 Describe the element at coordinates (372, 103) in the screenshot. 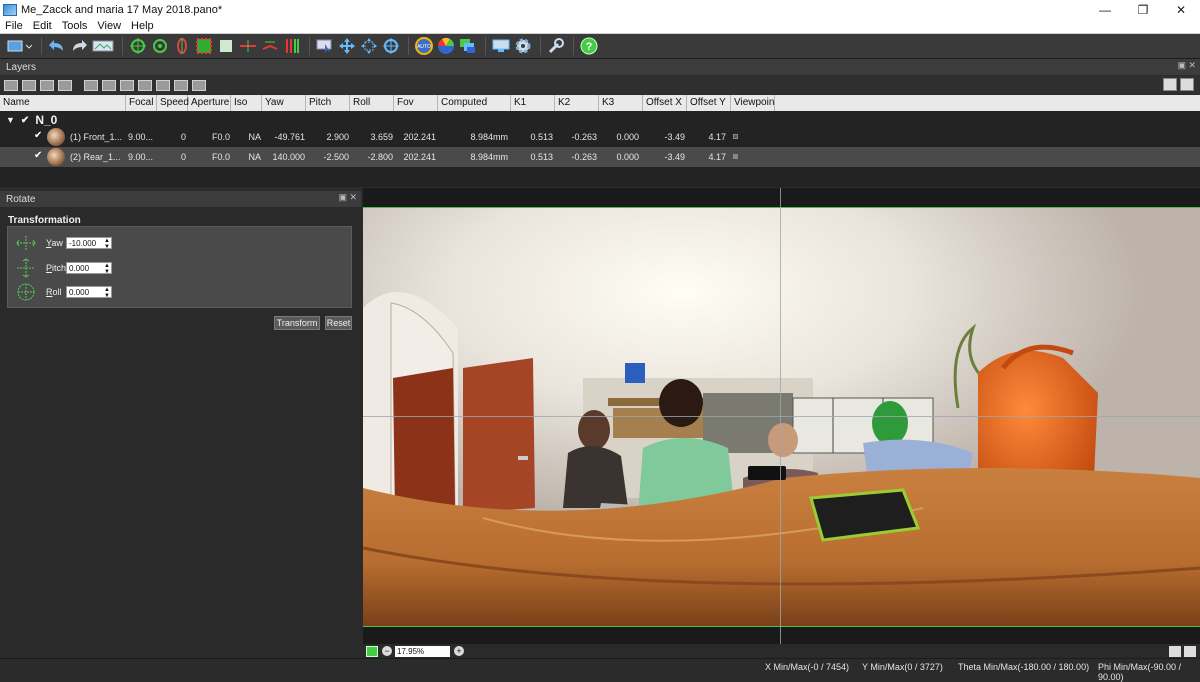

I see `col-roll: Roll` at that location.